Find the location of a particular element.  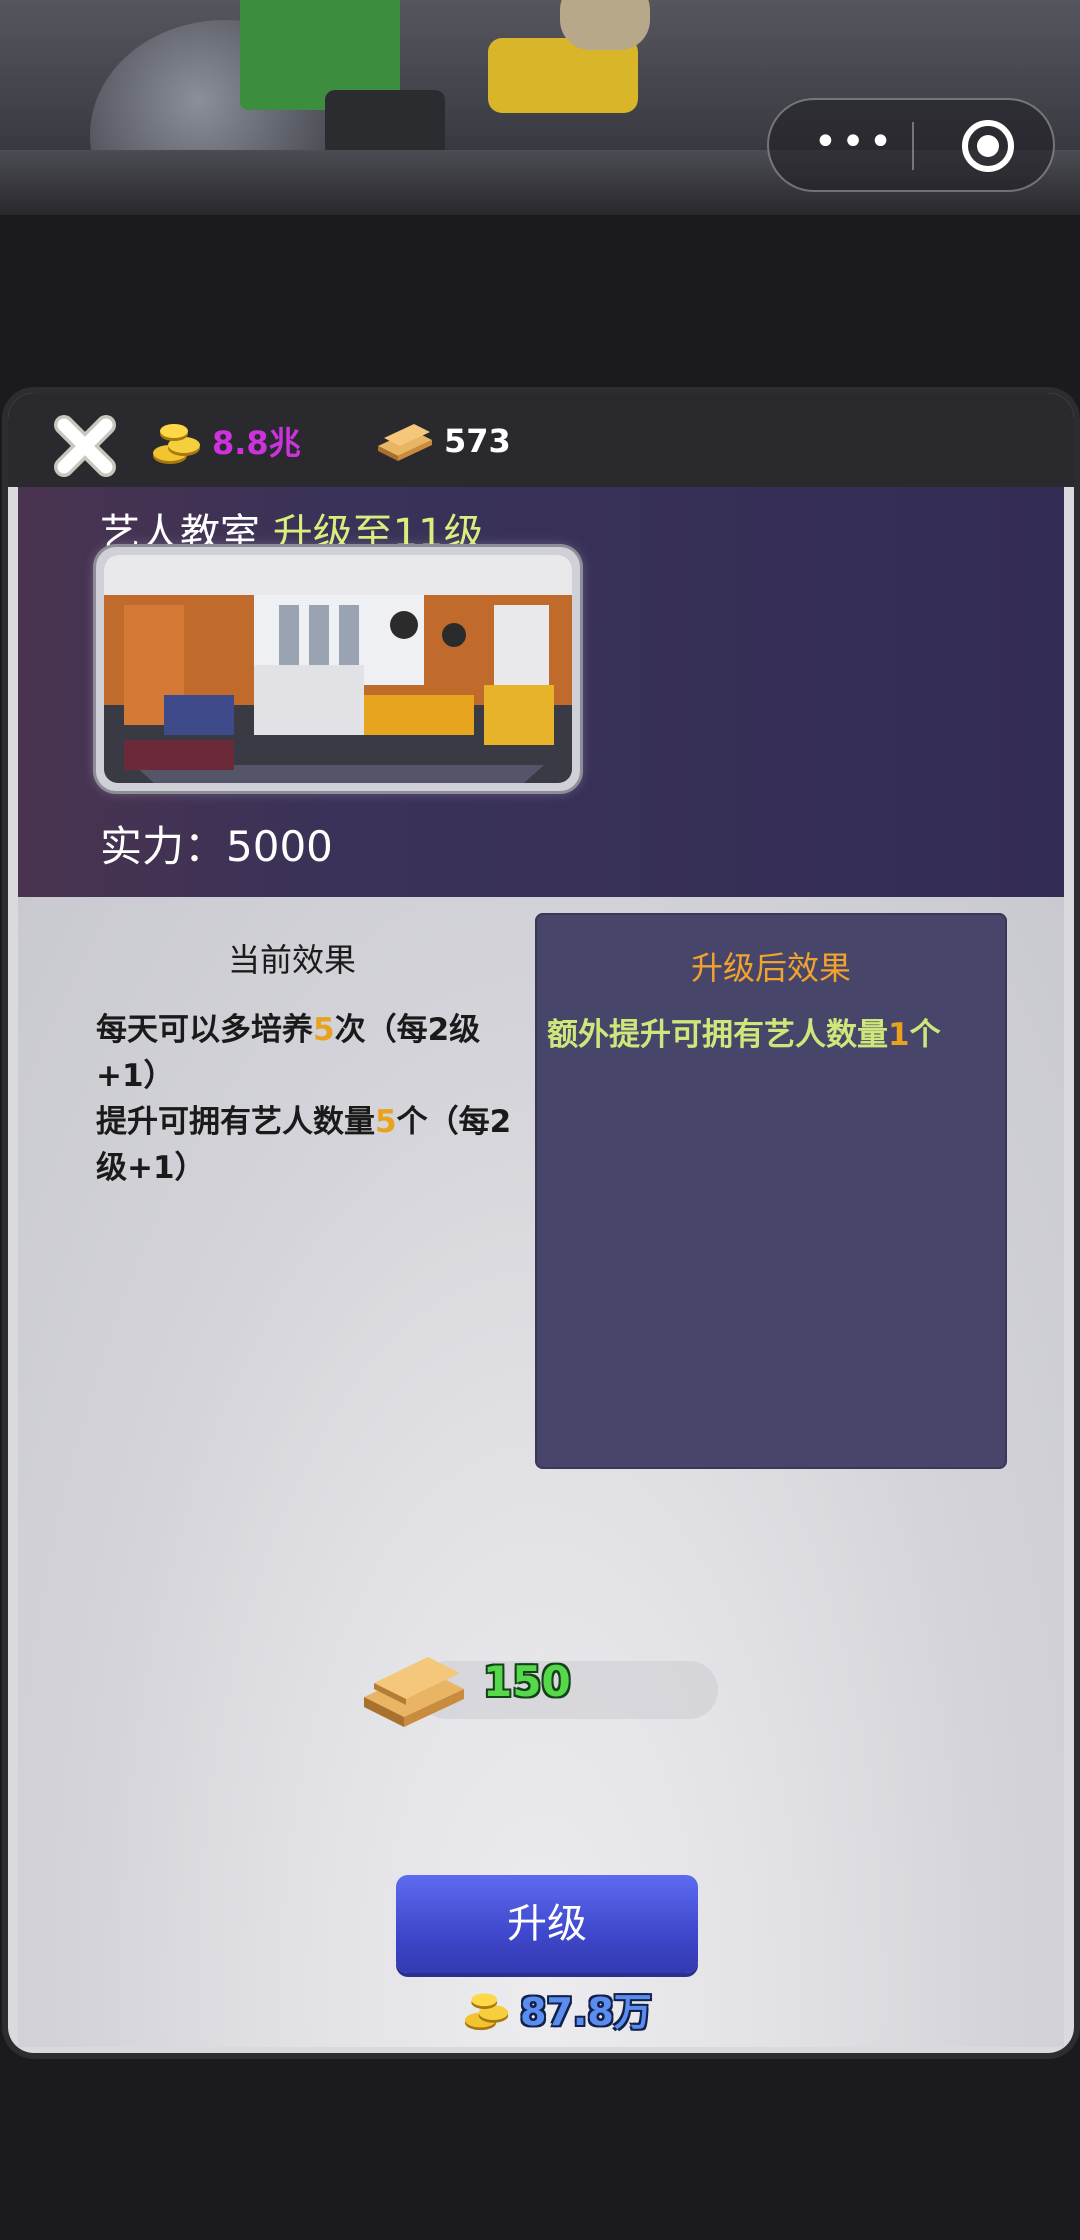

effect-line1-a: 每天可以多培养 is located at coordinates (204, 1030).